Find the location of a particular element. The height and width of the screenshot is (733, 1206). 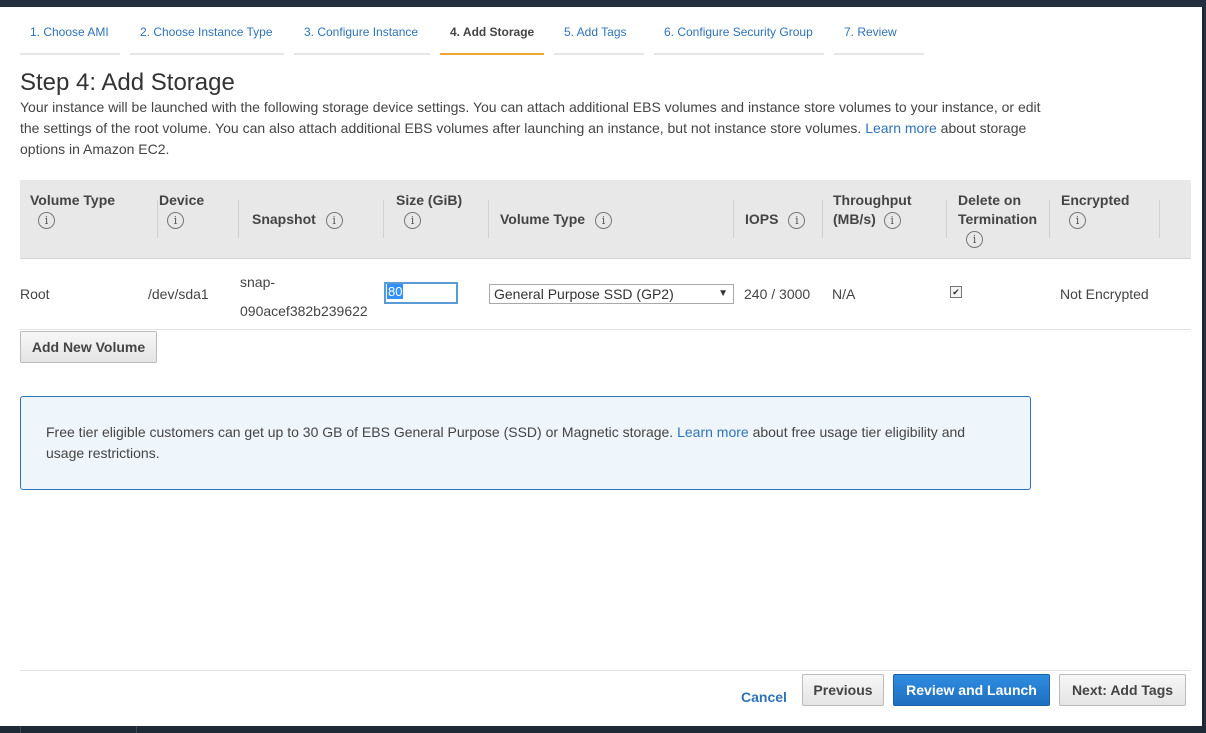

header-label: IOPS is located at coordinates (762, 219).